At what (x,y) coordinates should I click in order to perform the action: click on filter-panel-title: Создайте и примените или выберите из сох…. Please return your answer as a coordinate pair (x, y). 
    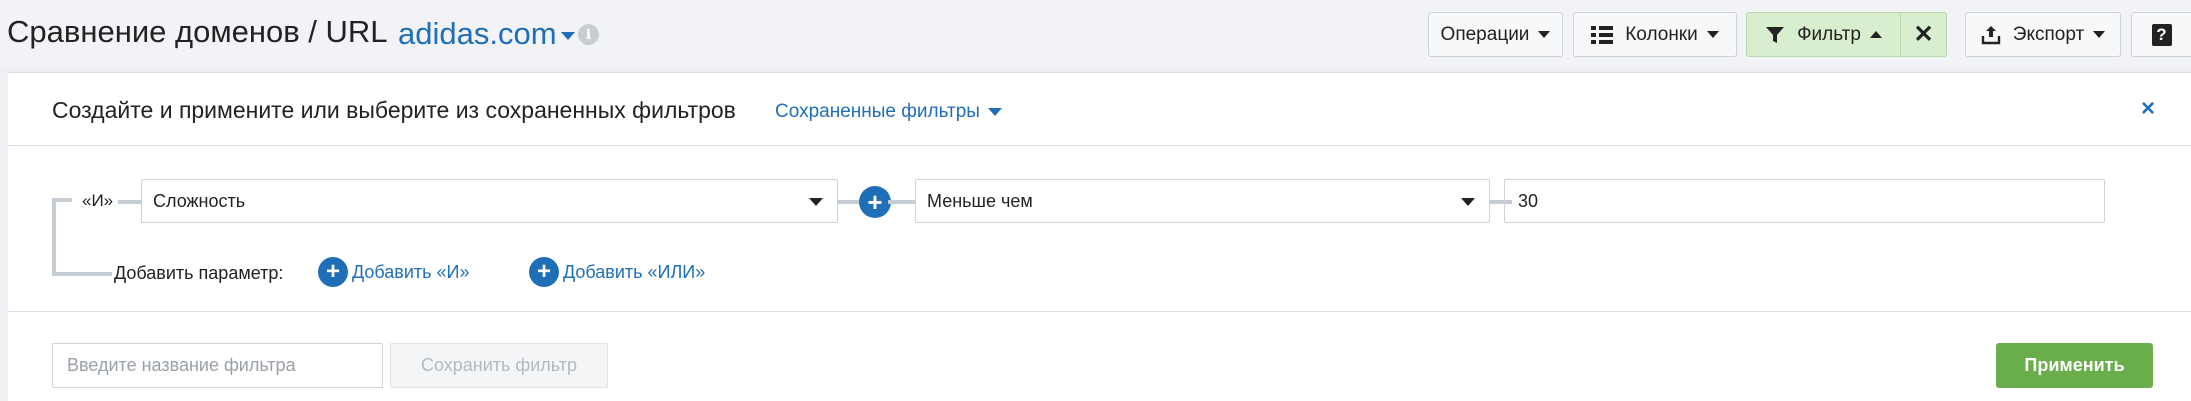
    Looking at the image, I should click on (394, 110).